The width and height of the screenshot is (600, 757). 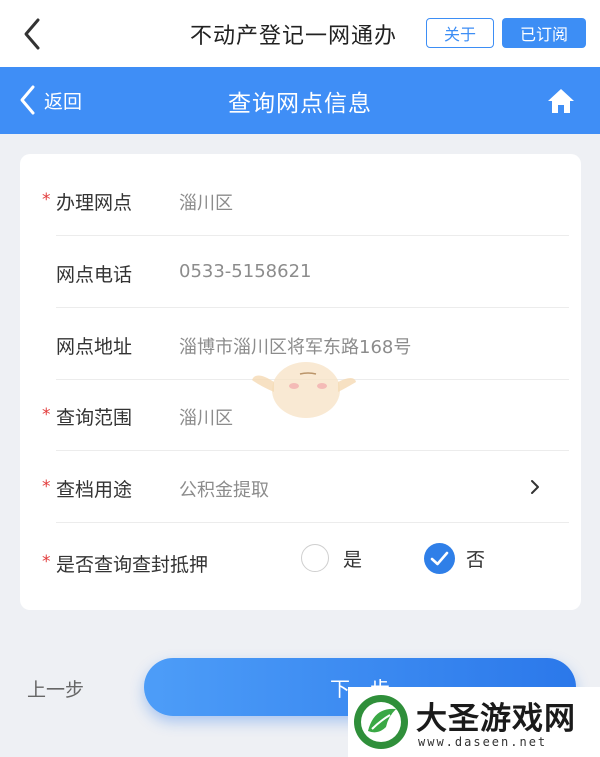 What do you see at coordinates (94, 203) in the screenshot?
I see `office-label: 办理网点` at bounding box center [94, 203].